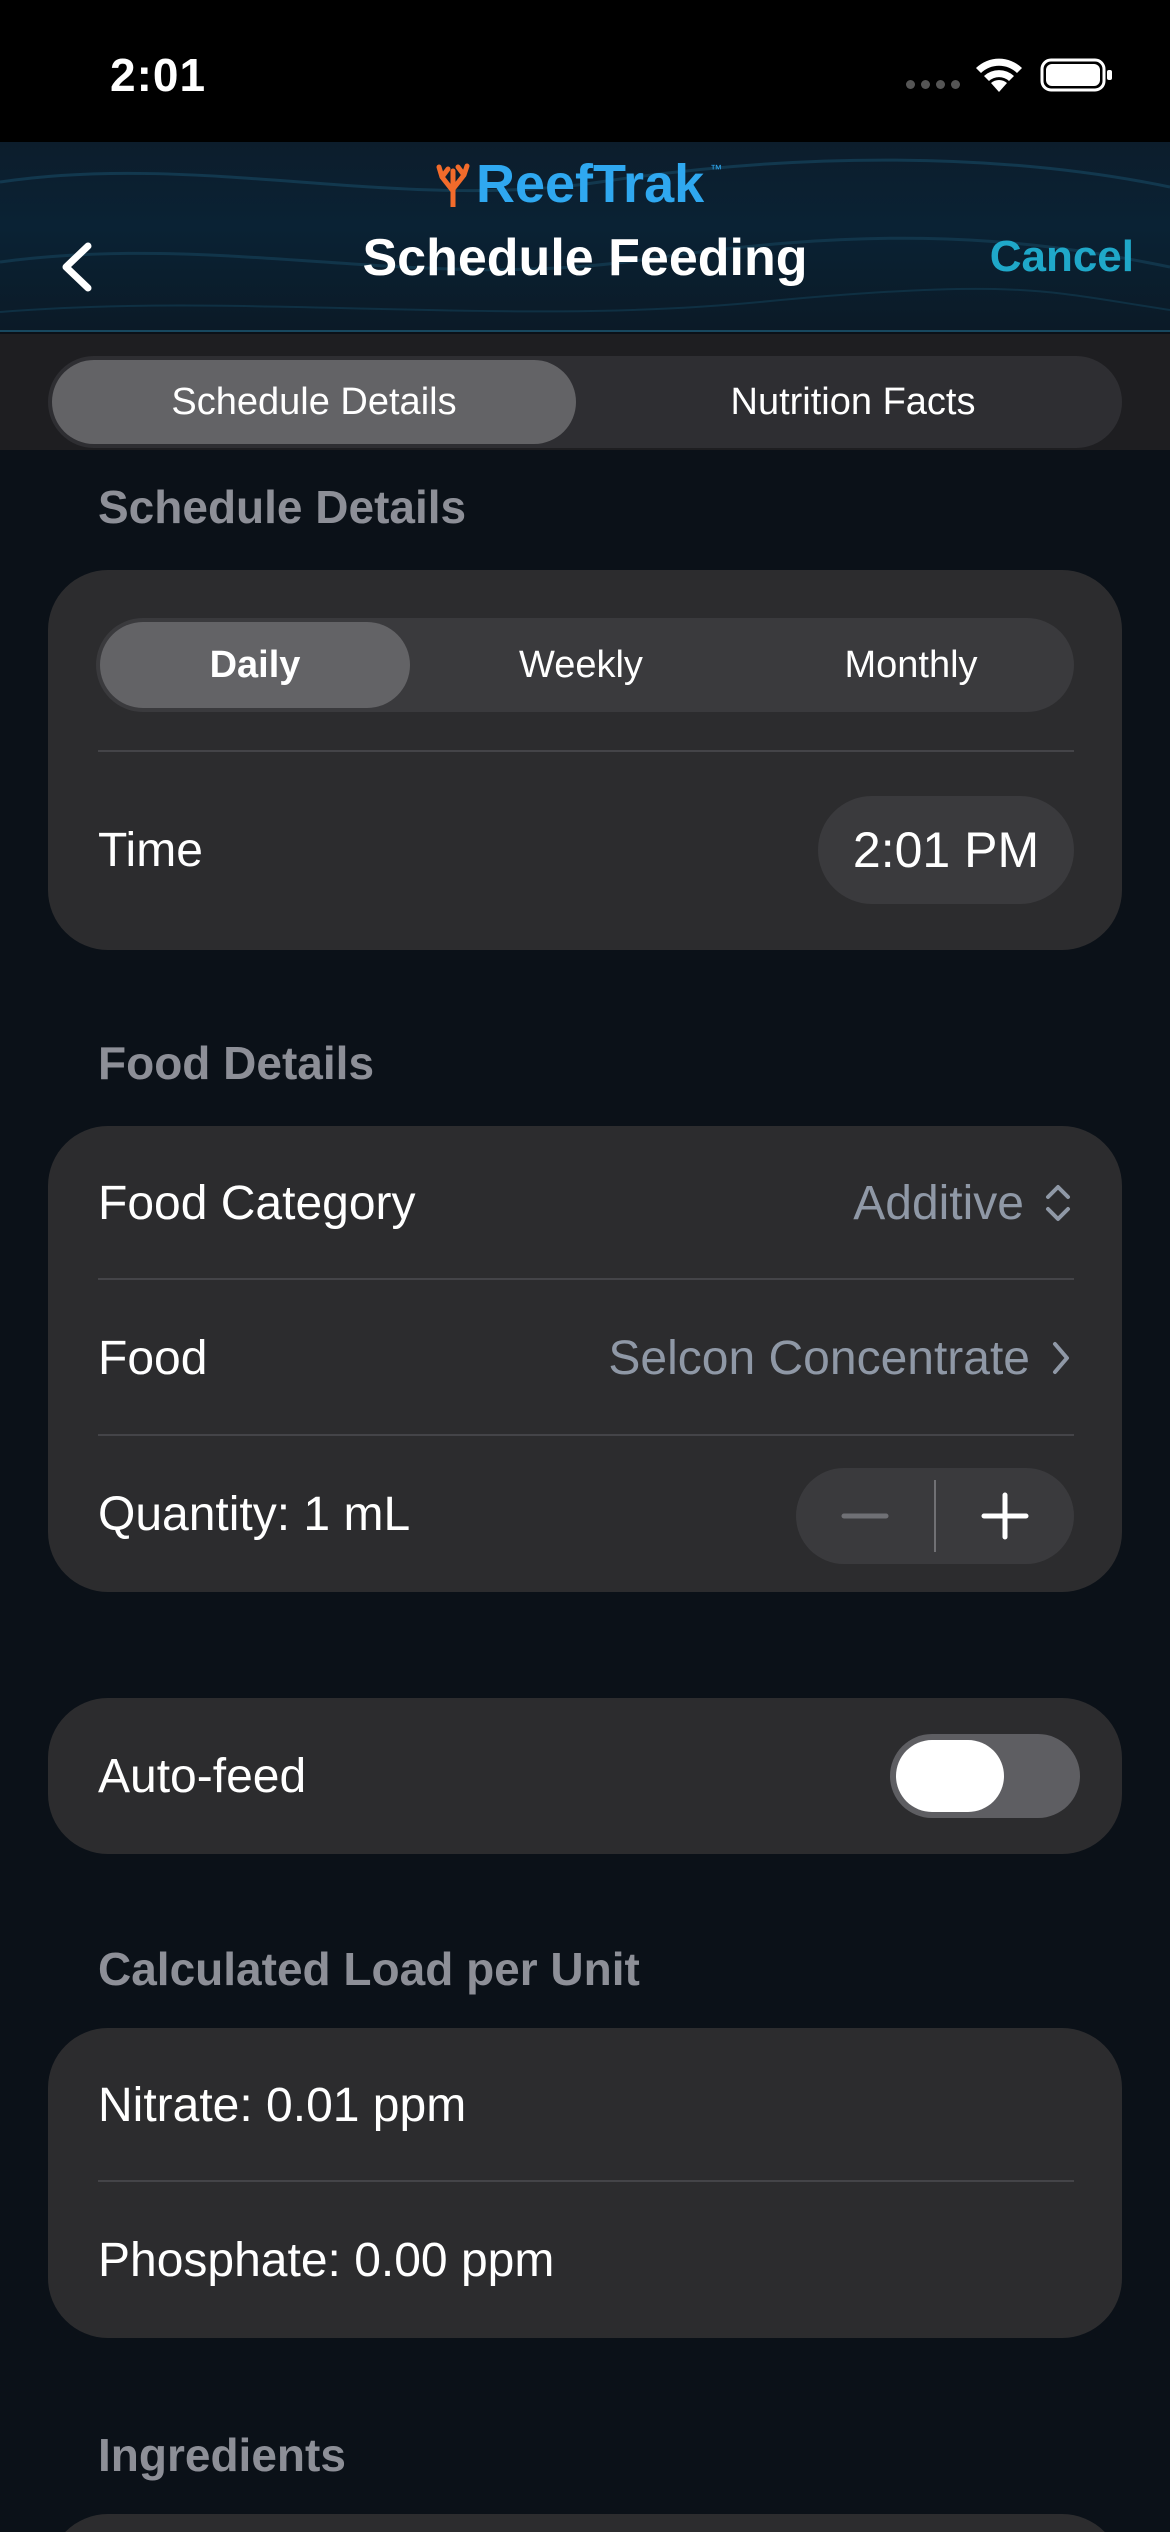  I want to click on autofeed-card: Auto-feed, so click(585, 1776).